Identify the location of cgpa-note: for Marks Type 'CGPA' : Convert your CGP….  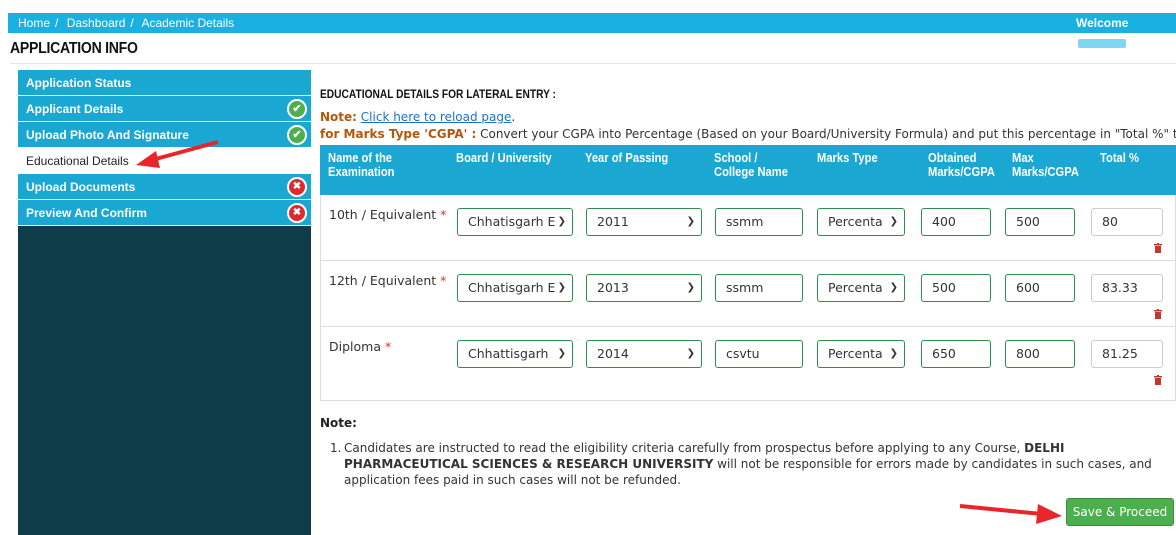
(748, 134).